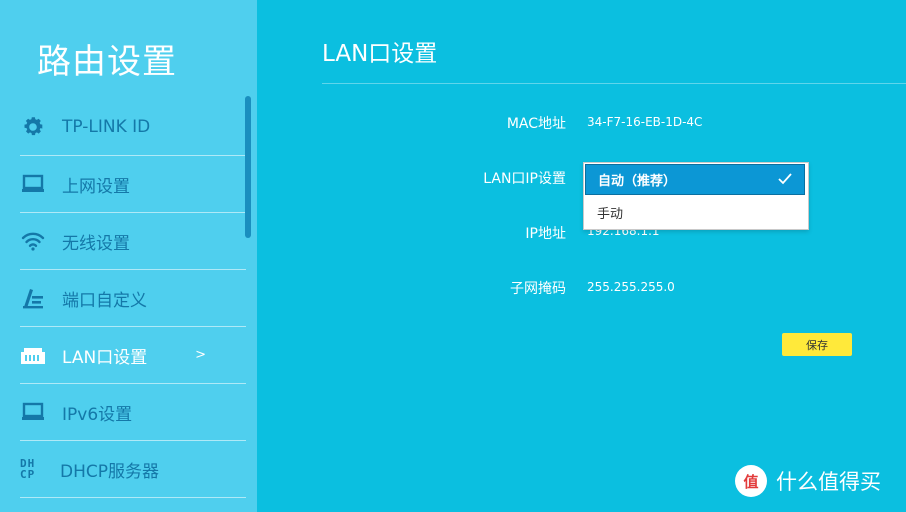 Image resolution: width=906 pixels, height=512 pixels. I want to click on sidebar-item-label: LAN口设置, so click(105, 357).